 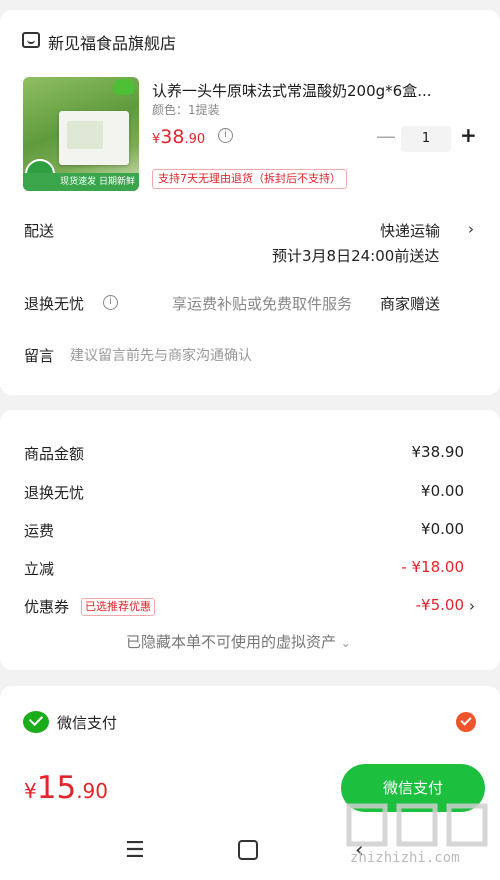 What do you see at coordinates (124, 87) in the screenshot?
I see `brand-logo-icon` at bounding box center [124, 87].